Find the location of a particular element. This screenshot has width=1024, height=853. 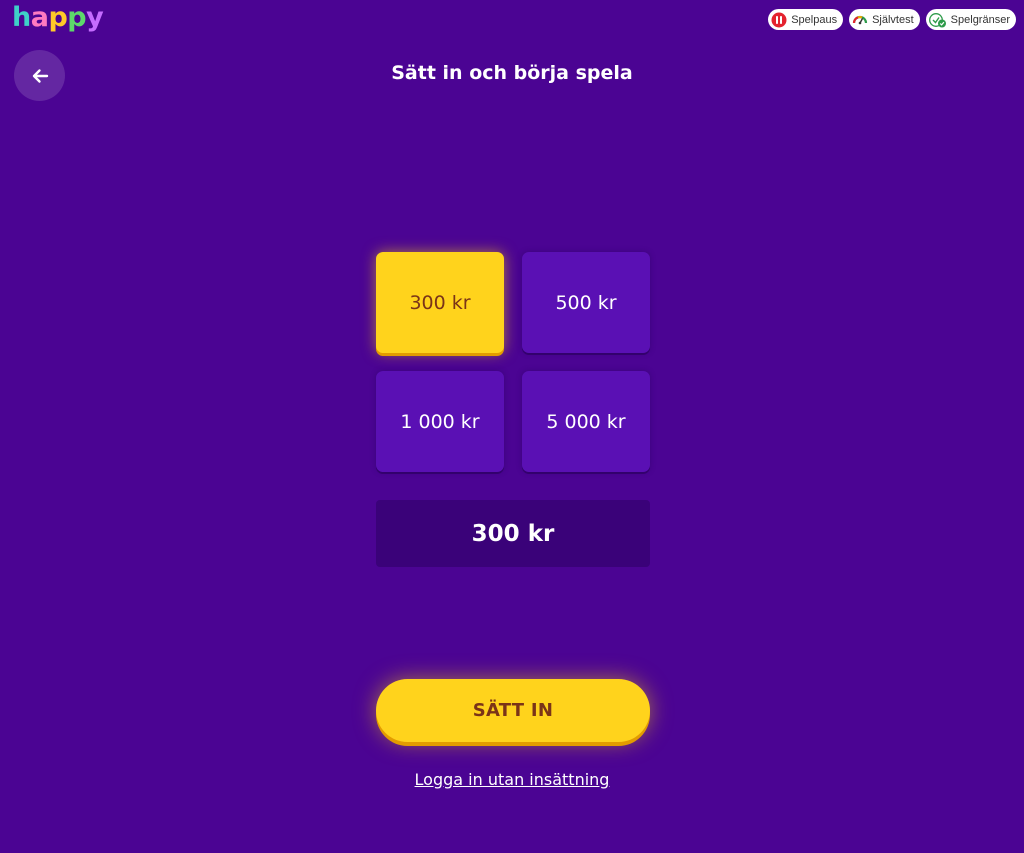

sjalvtest-button: Självtest is located at coordinates (884, 19).